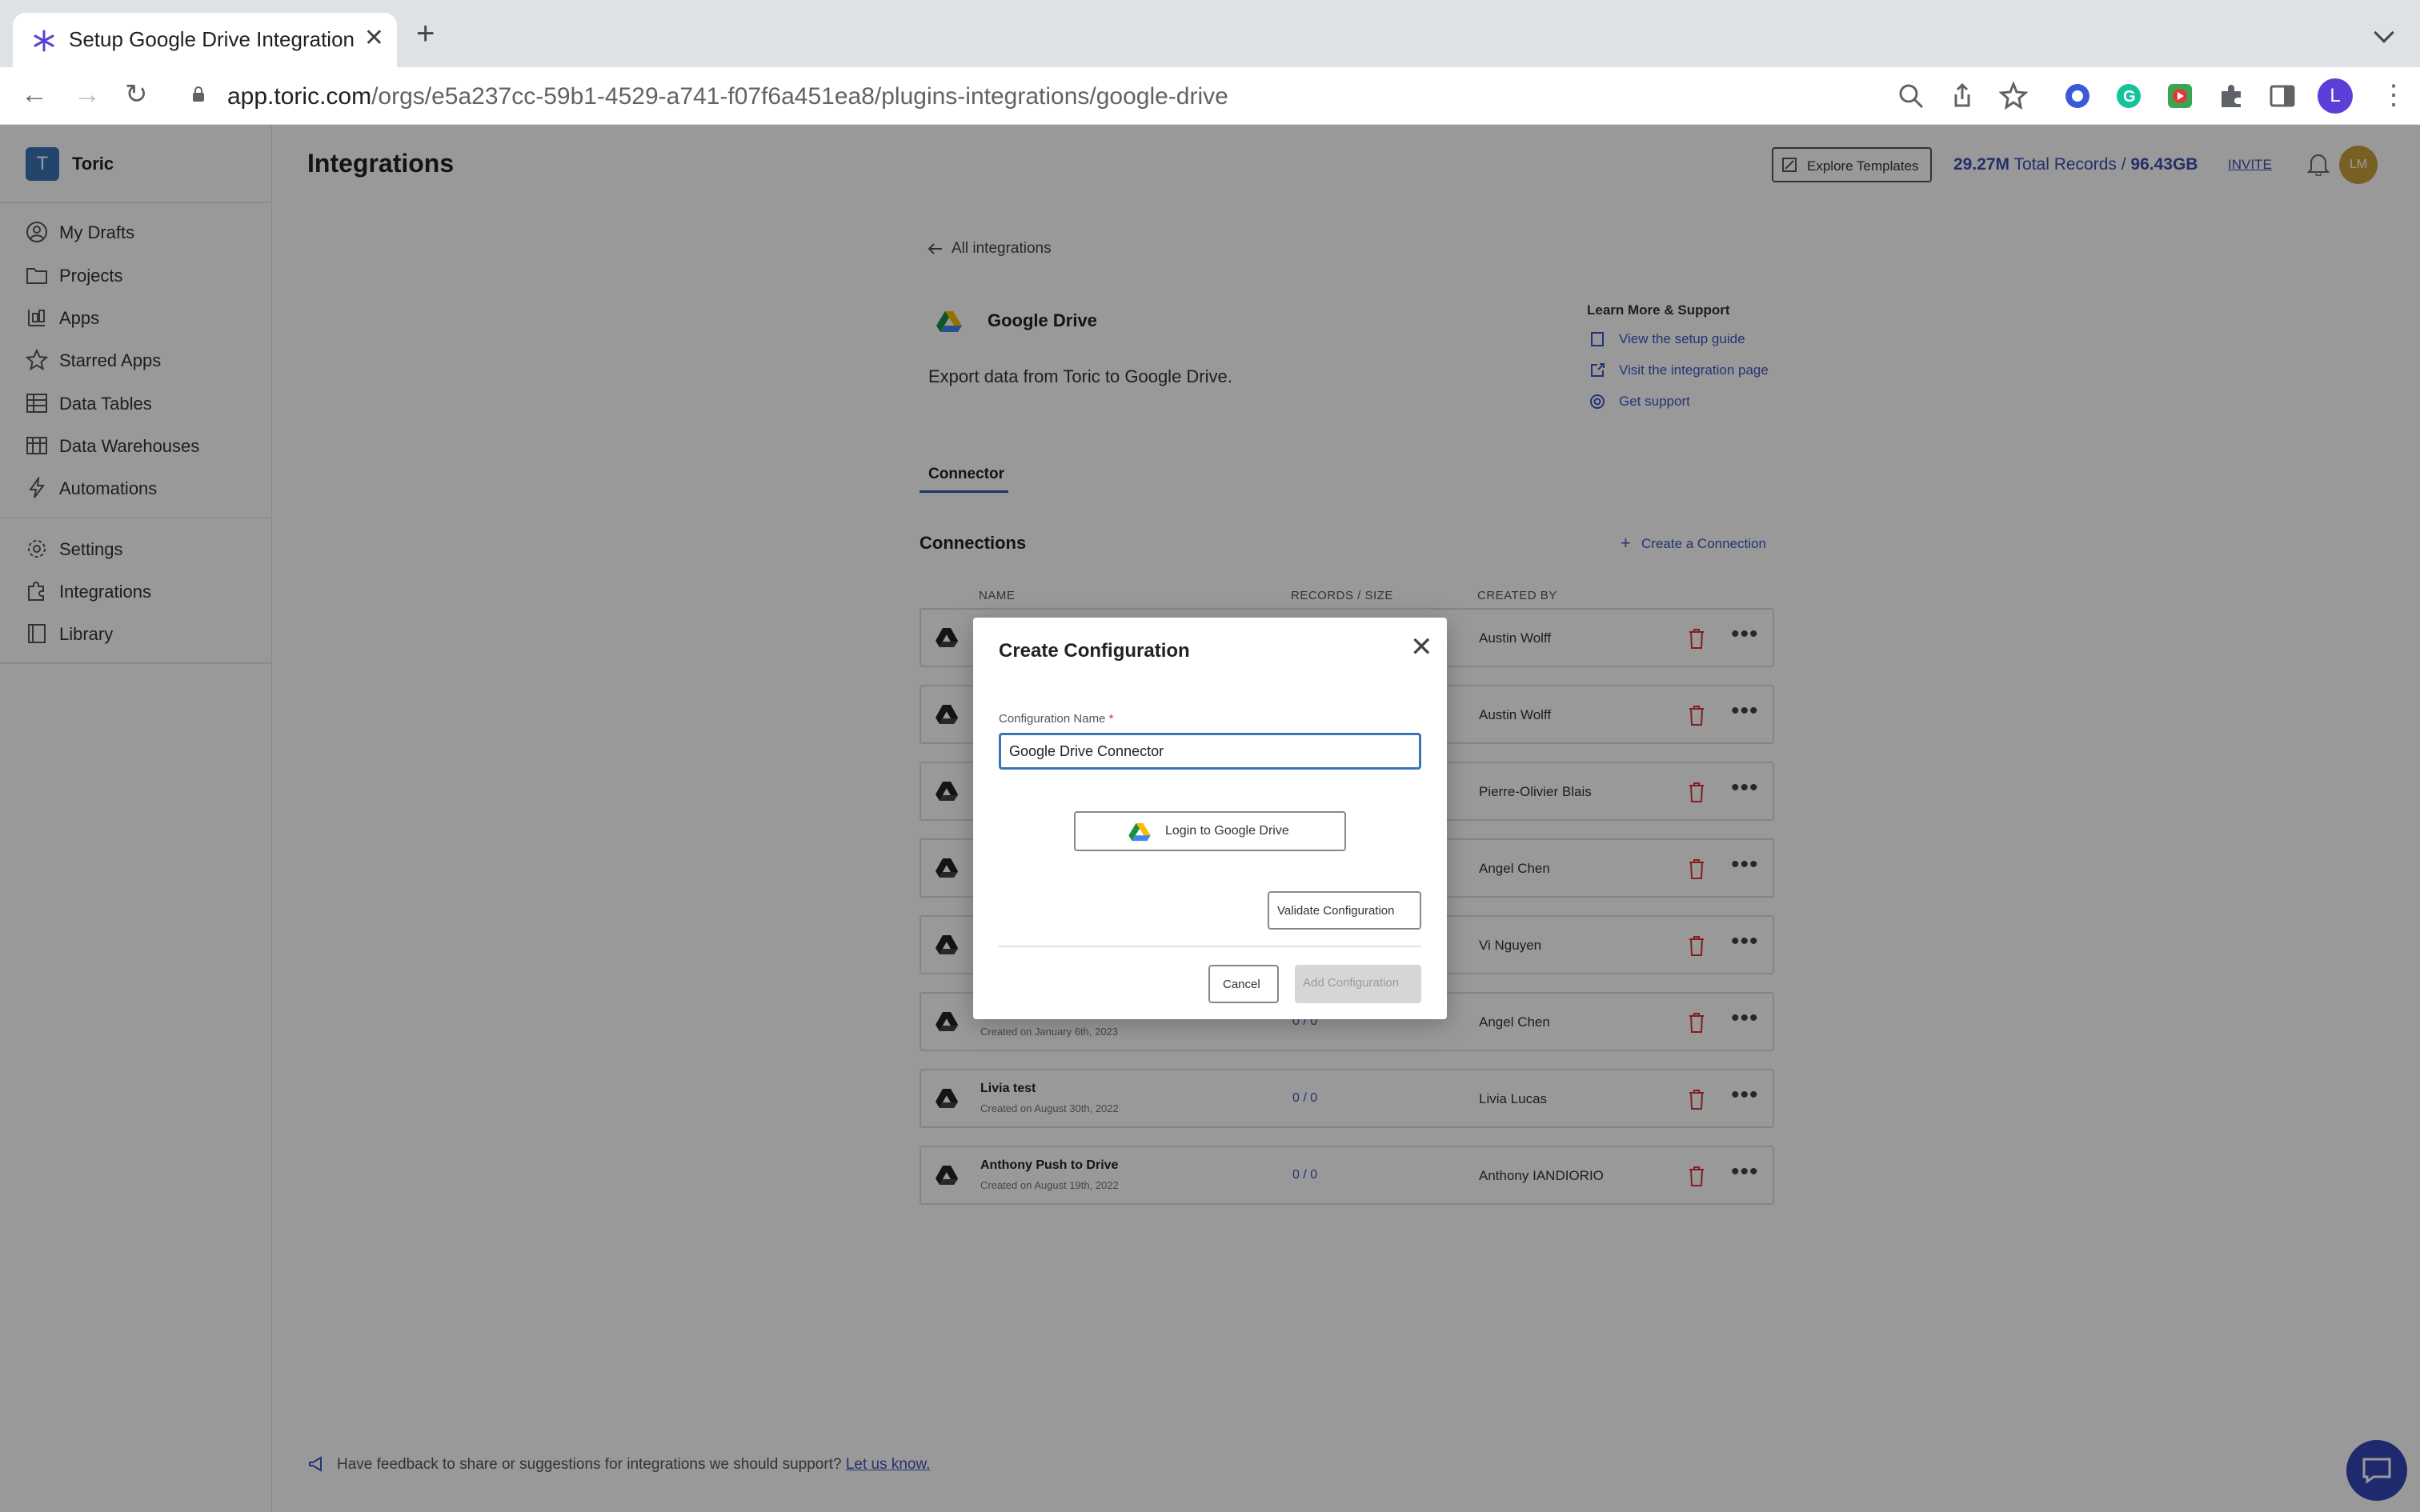 This screenshot has height=1512, width=2420. Describe the element at coordinates (425, 34) in the screenshot. I see `new-tab-icon: +` at that location.